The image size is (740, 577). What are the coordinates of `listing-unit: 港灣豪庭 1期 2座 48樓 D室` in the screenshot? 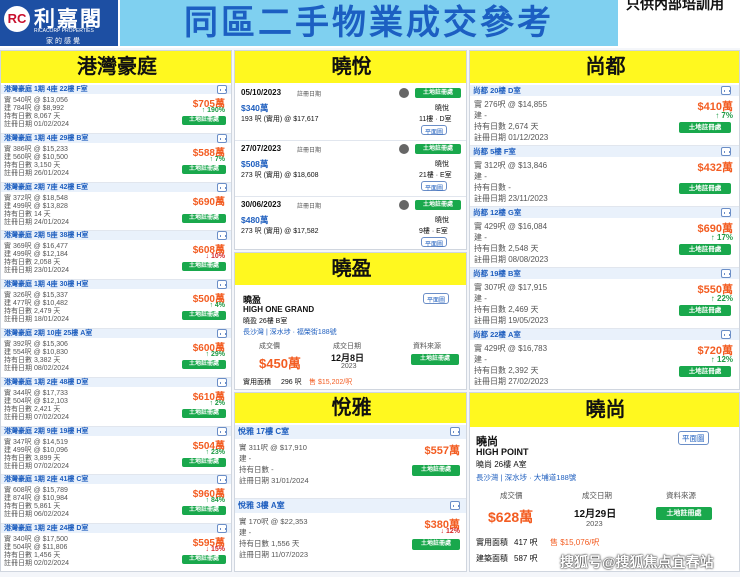 It's located at (116, 382).